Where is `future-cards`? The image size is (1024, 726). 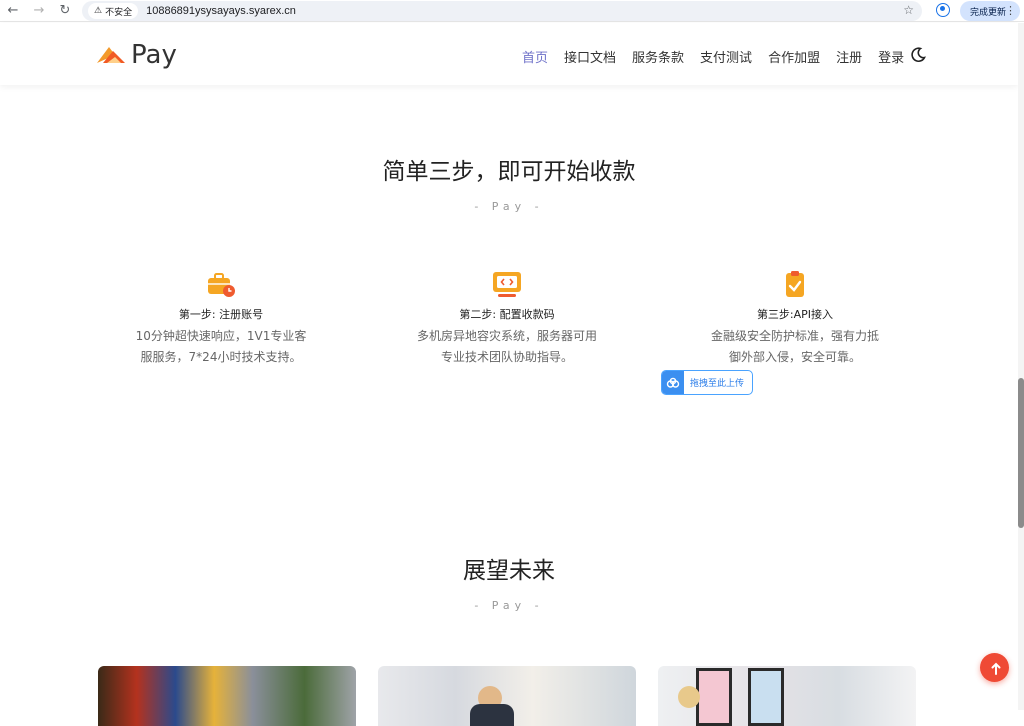
future-cards is located at coordinates (507, 696).